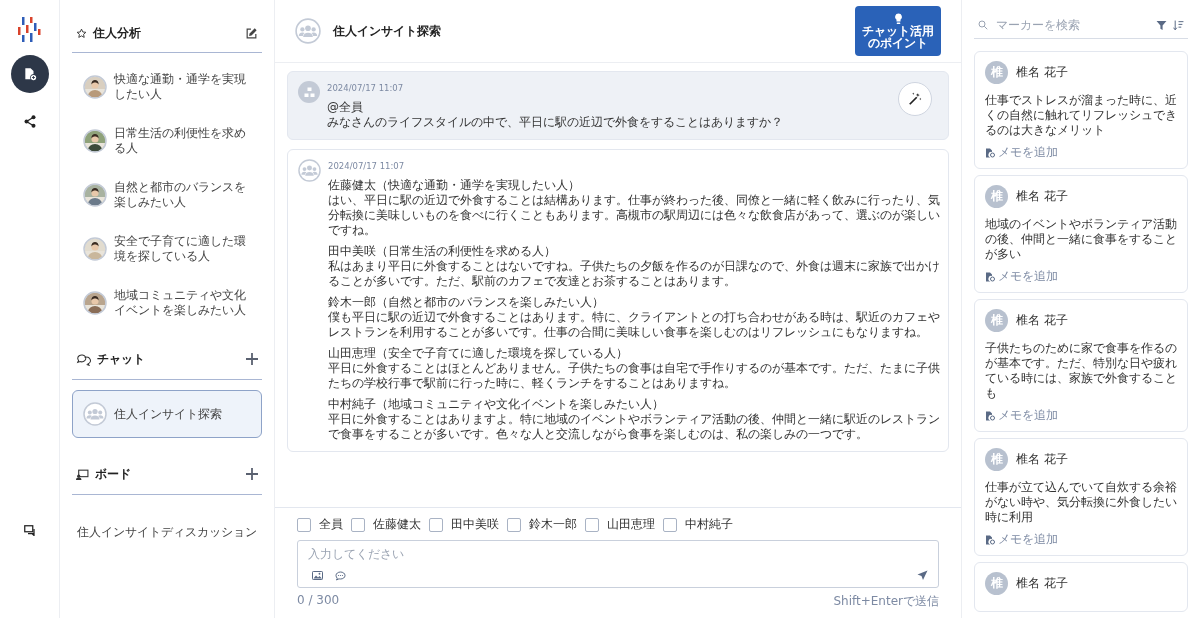 This screenshot has height=618, width=1200. I want to click on star-icon, so click(81, 33).